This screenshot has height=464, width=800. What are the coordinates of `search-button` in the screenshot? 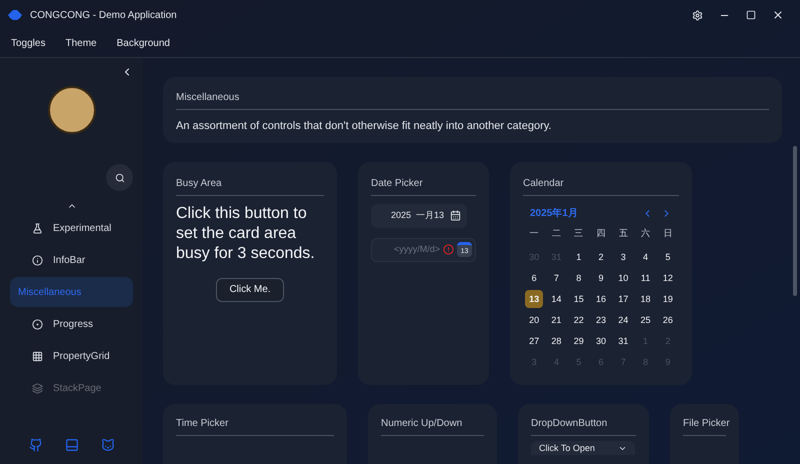 It's located at (119, 177).